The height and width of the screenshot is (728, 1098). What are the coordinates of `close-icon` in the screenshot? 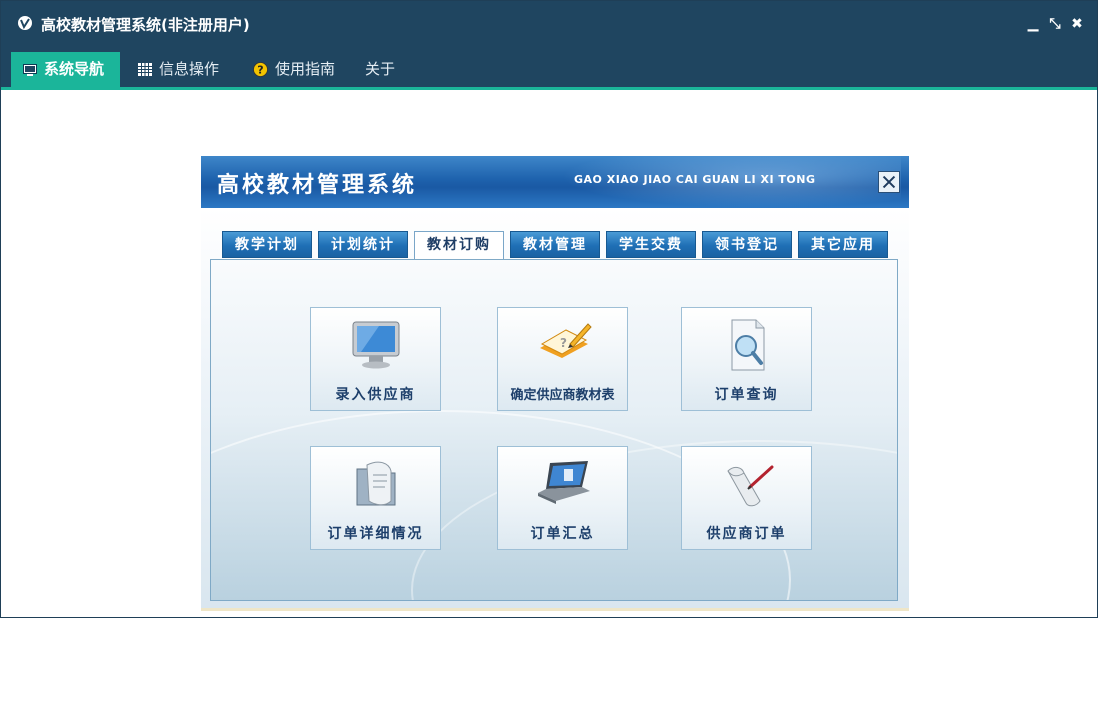 It's located at (889, 182).